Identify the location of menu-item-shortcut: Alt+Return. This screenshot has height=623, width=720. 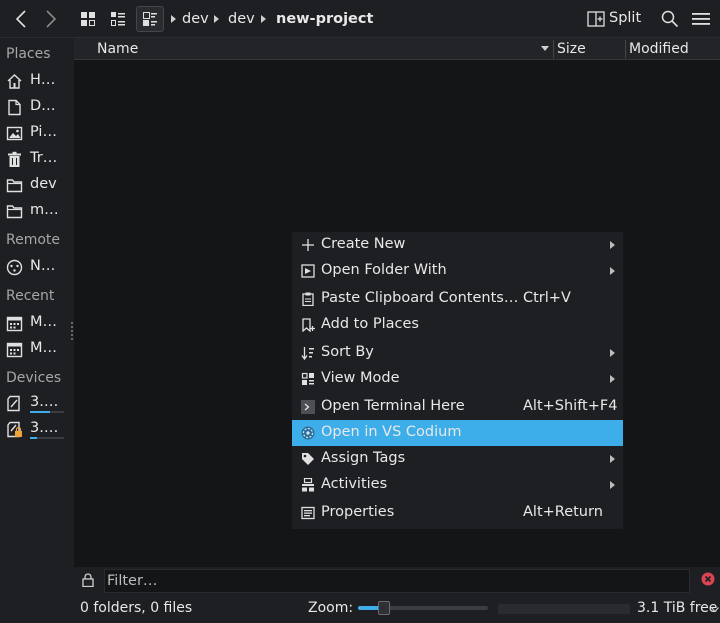
(563, 512).